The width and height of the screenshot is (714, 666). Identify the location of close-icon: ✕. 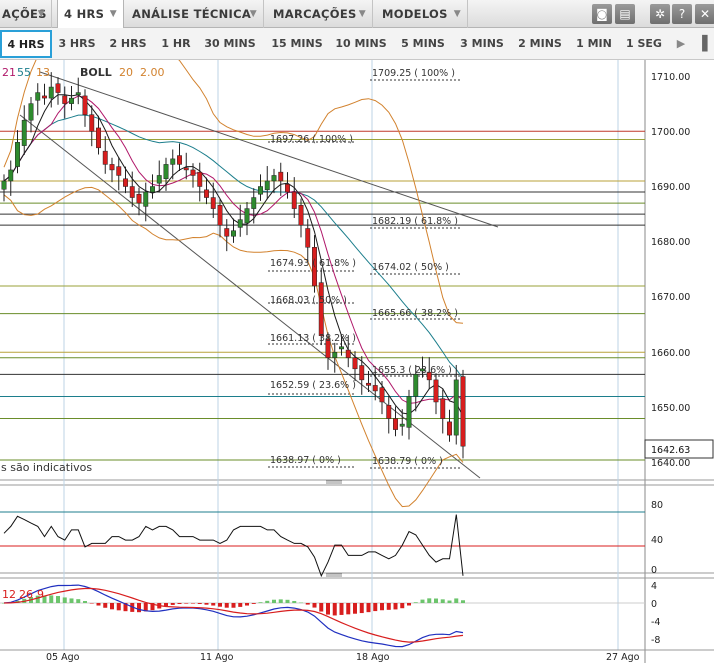
(704, 14).